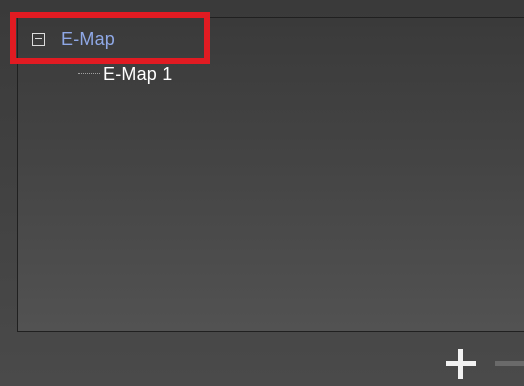 Image resolution: width=524 pixels, height=386 pixels. I want to click on remove-map-button, so click(508, 364).